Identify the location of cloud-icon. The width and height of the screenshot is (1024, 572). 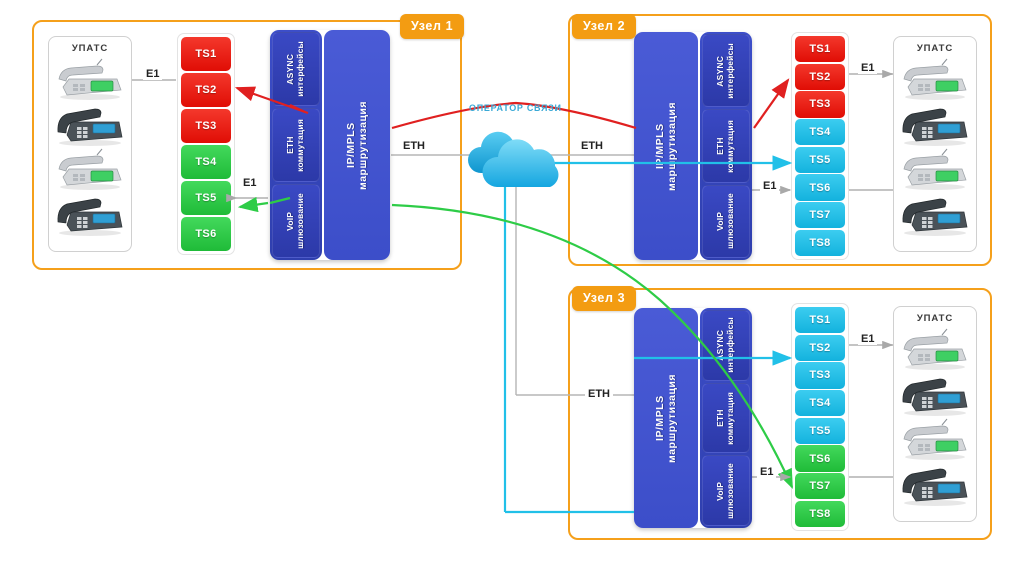
(513, 159).